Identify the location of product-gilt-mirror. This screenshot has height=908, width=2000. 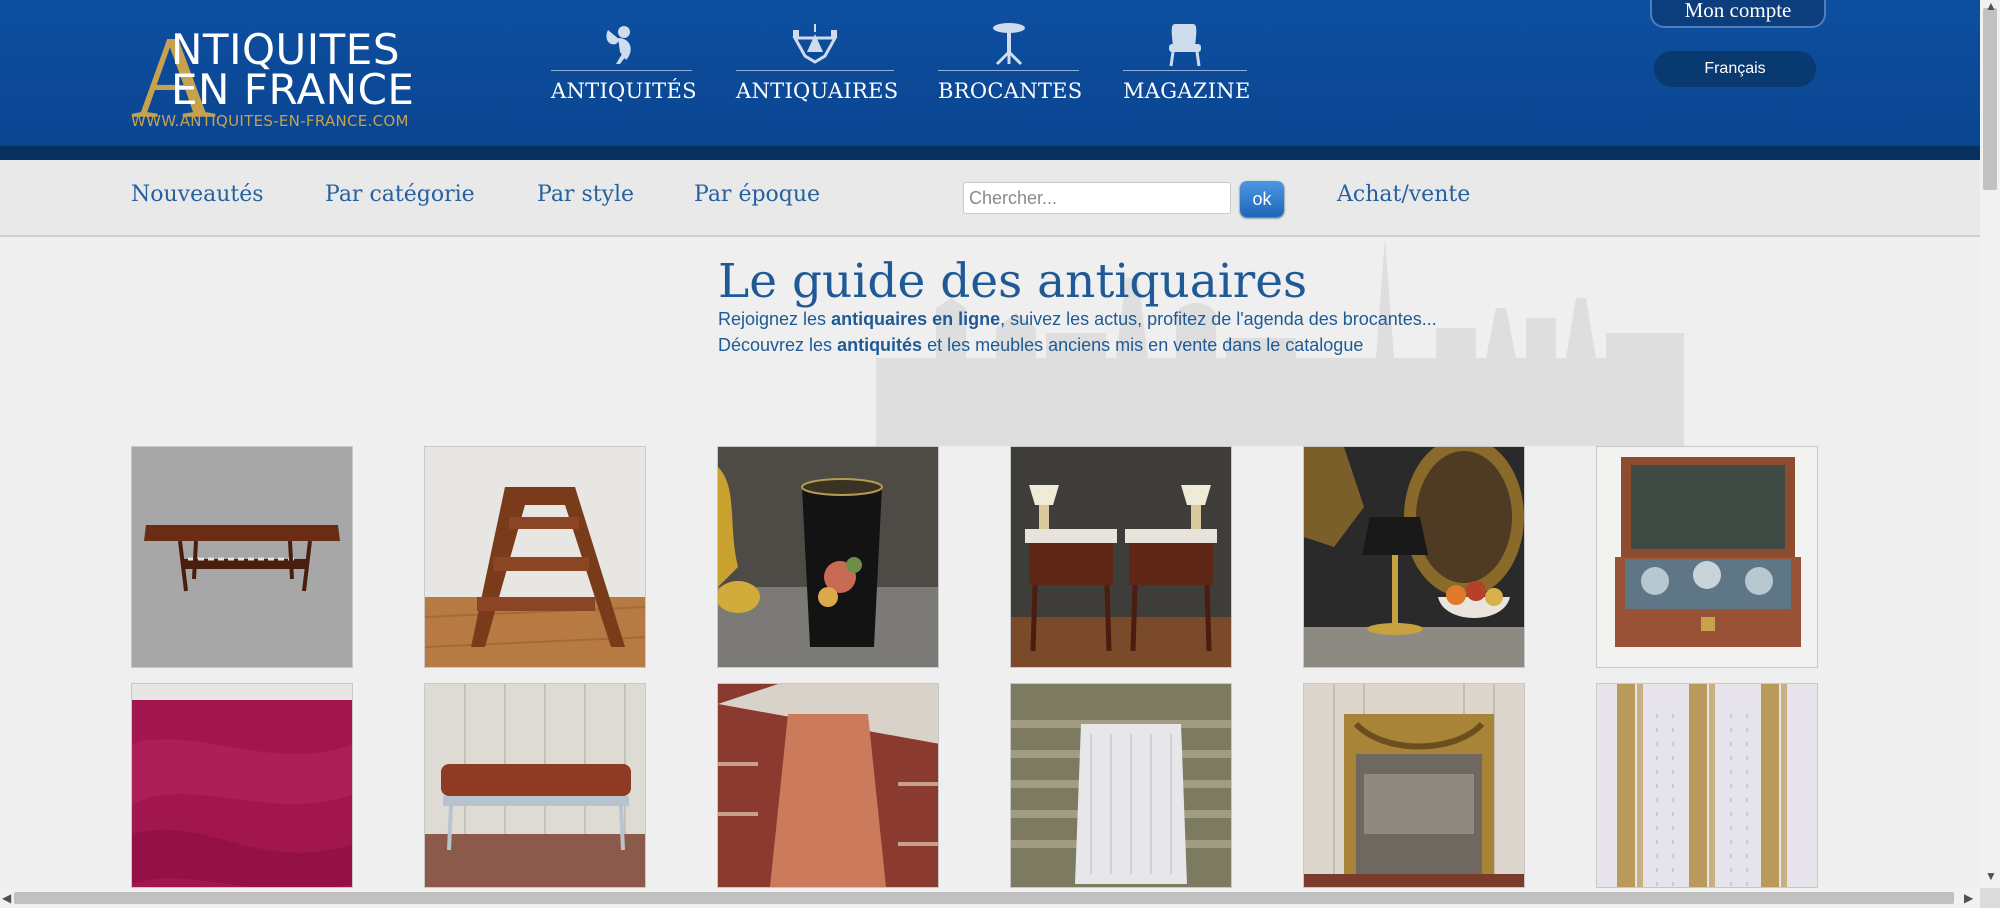
(1414, 785).